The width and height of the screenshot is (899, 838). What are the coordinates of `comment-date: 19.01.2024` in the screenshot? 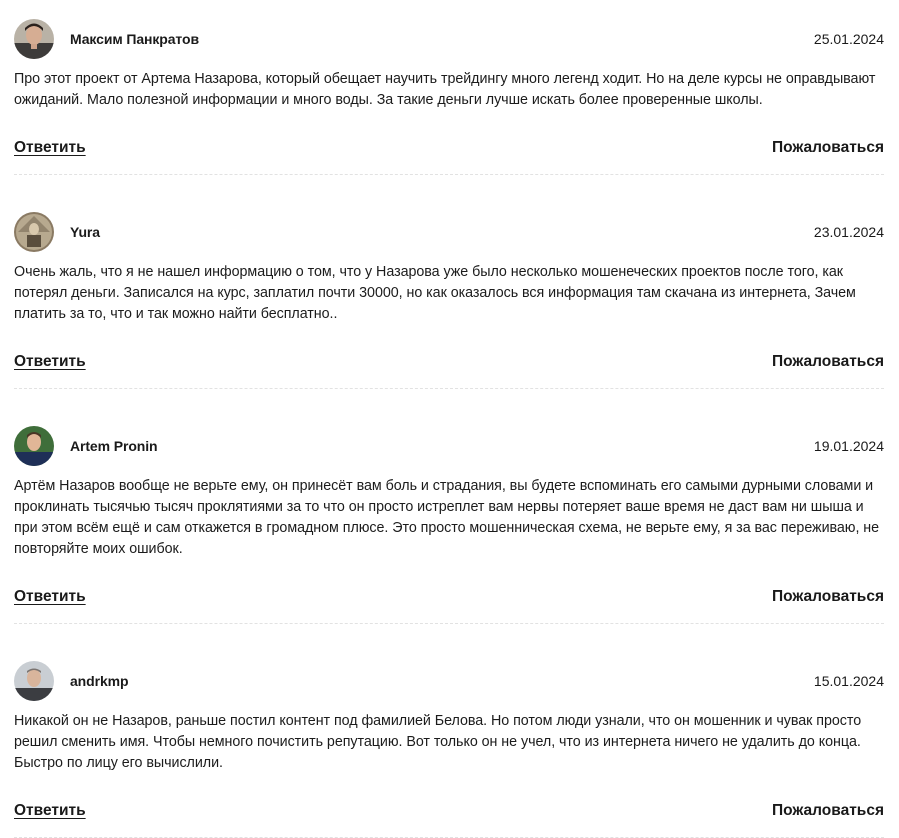 It's located at (848, 446).